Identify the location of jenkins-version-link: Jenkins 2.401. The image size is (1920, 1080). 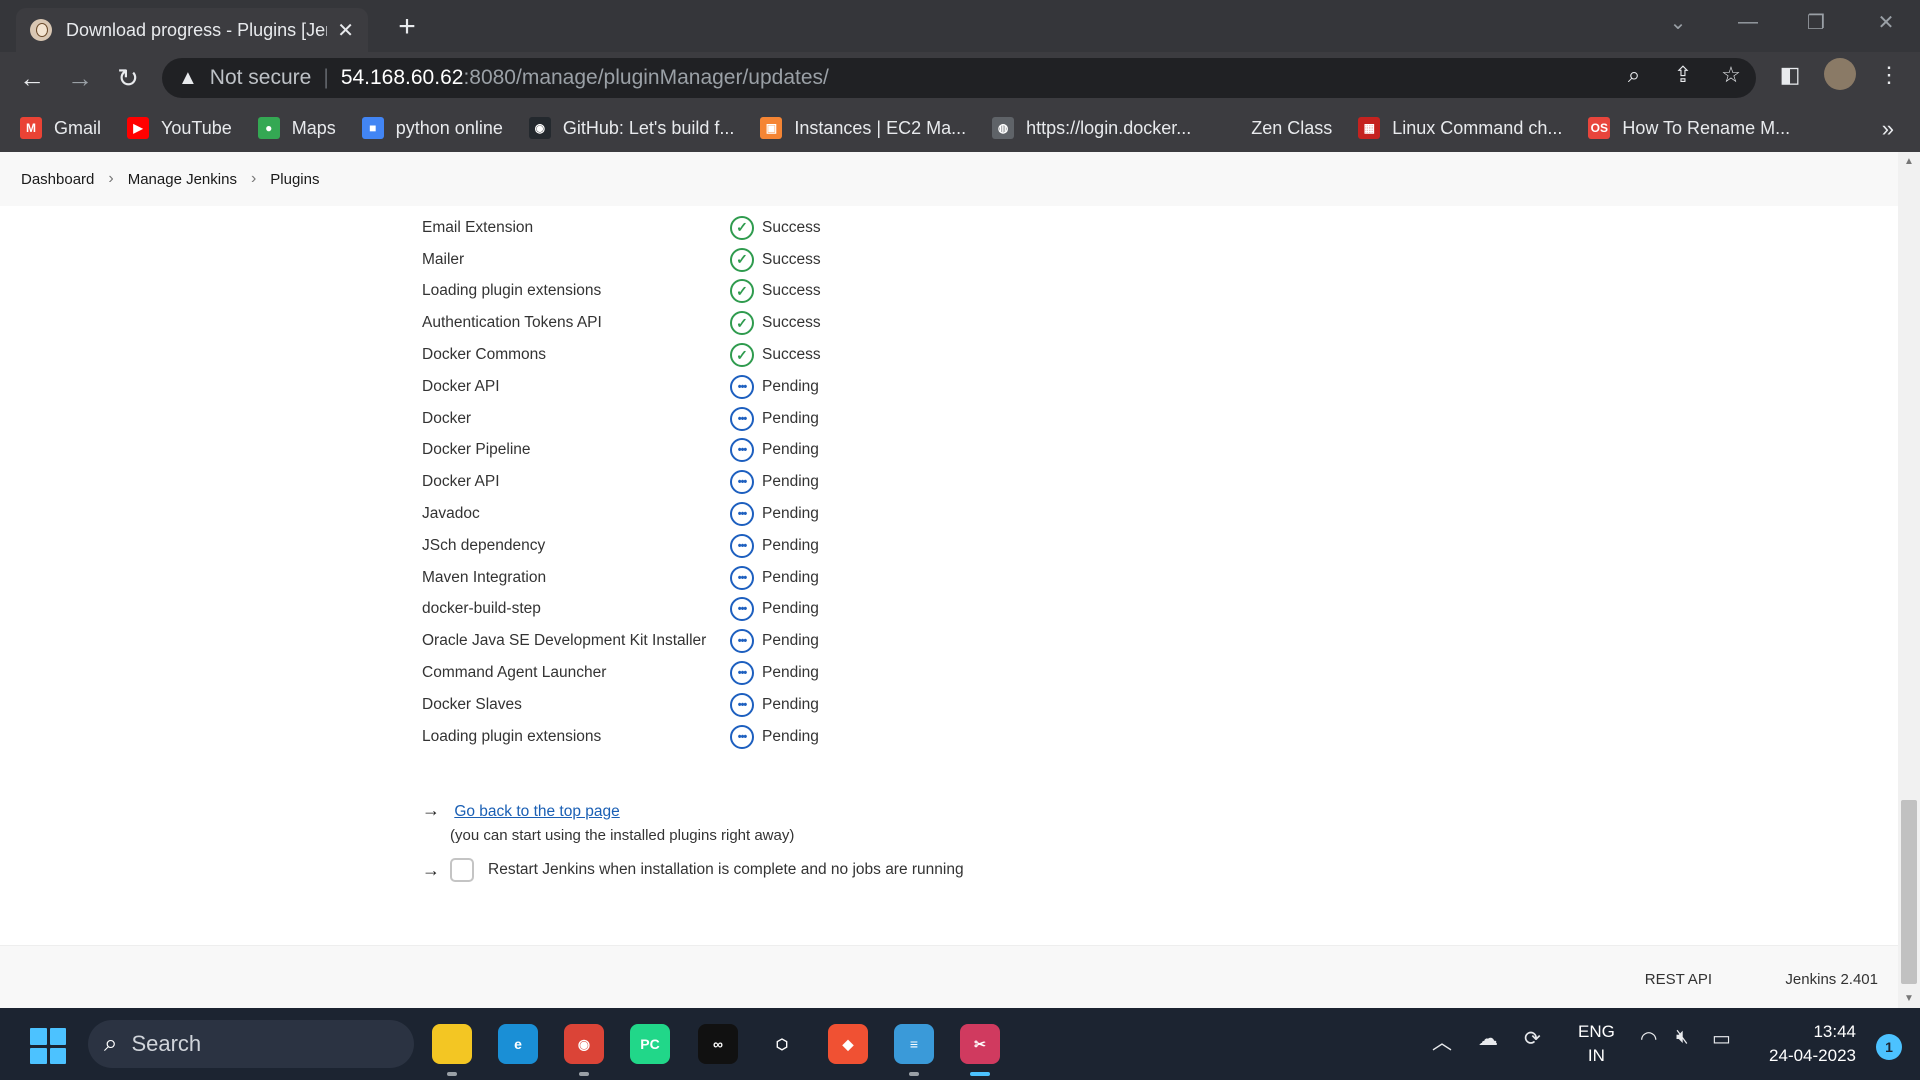
(1831, 979).